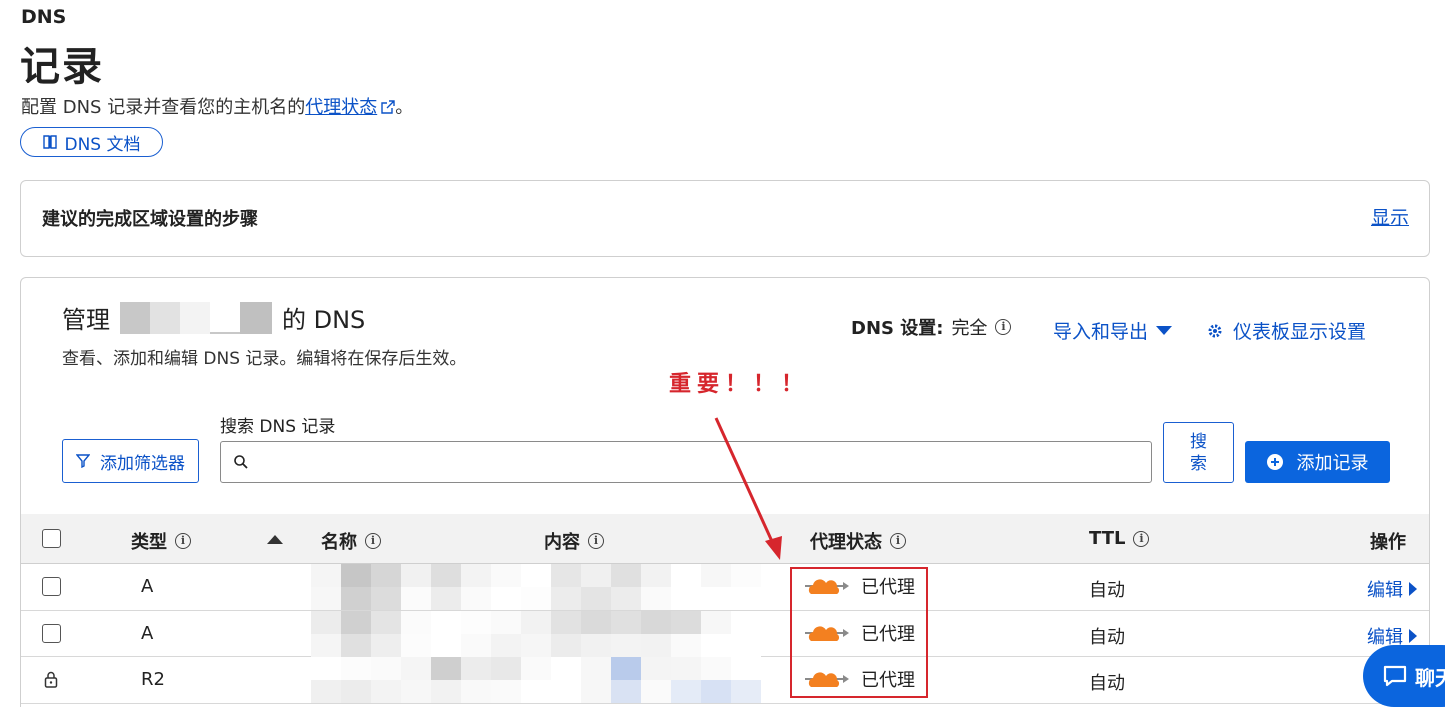 The height and width of the screenshot is (707, 1445). What do you see at coordinates (1198, 441) in the screenshot?
I see `search-button-line1: 搜` at bounding box center [1198, 441].